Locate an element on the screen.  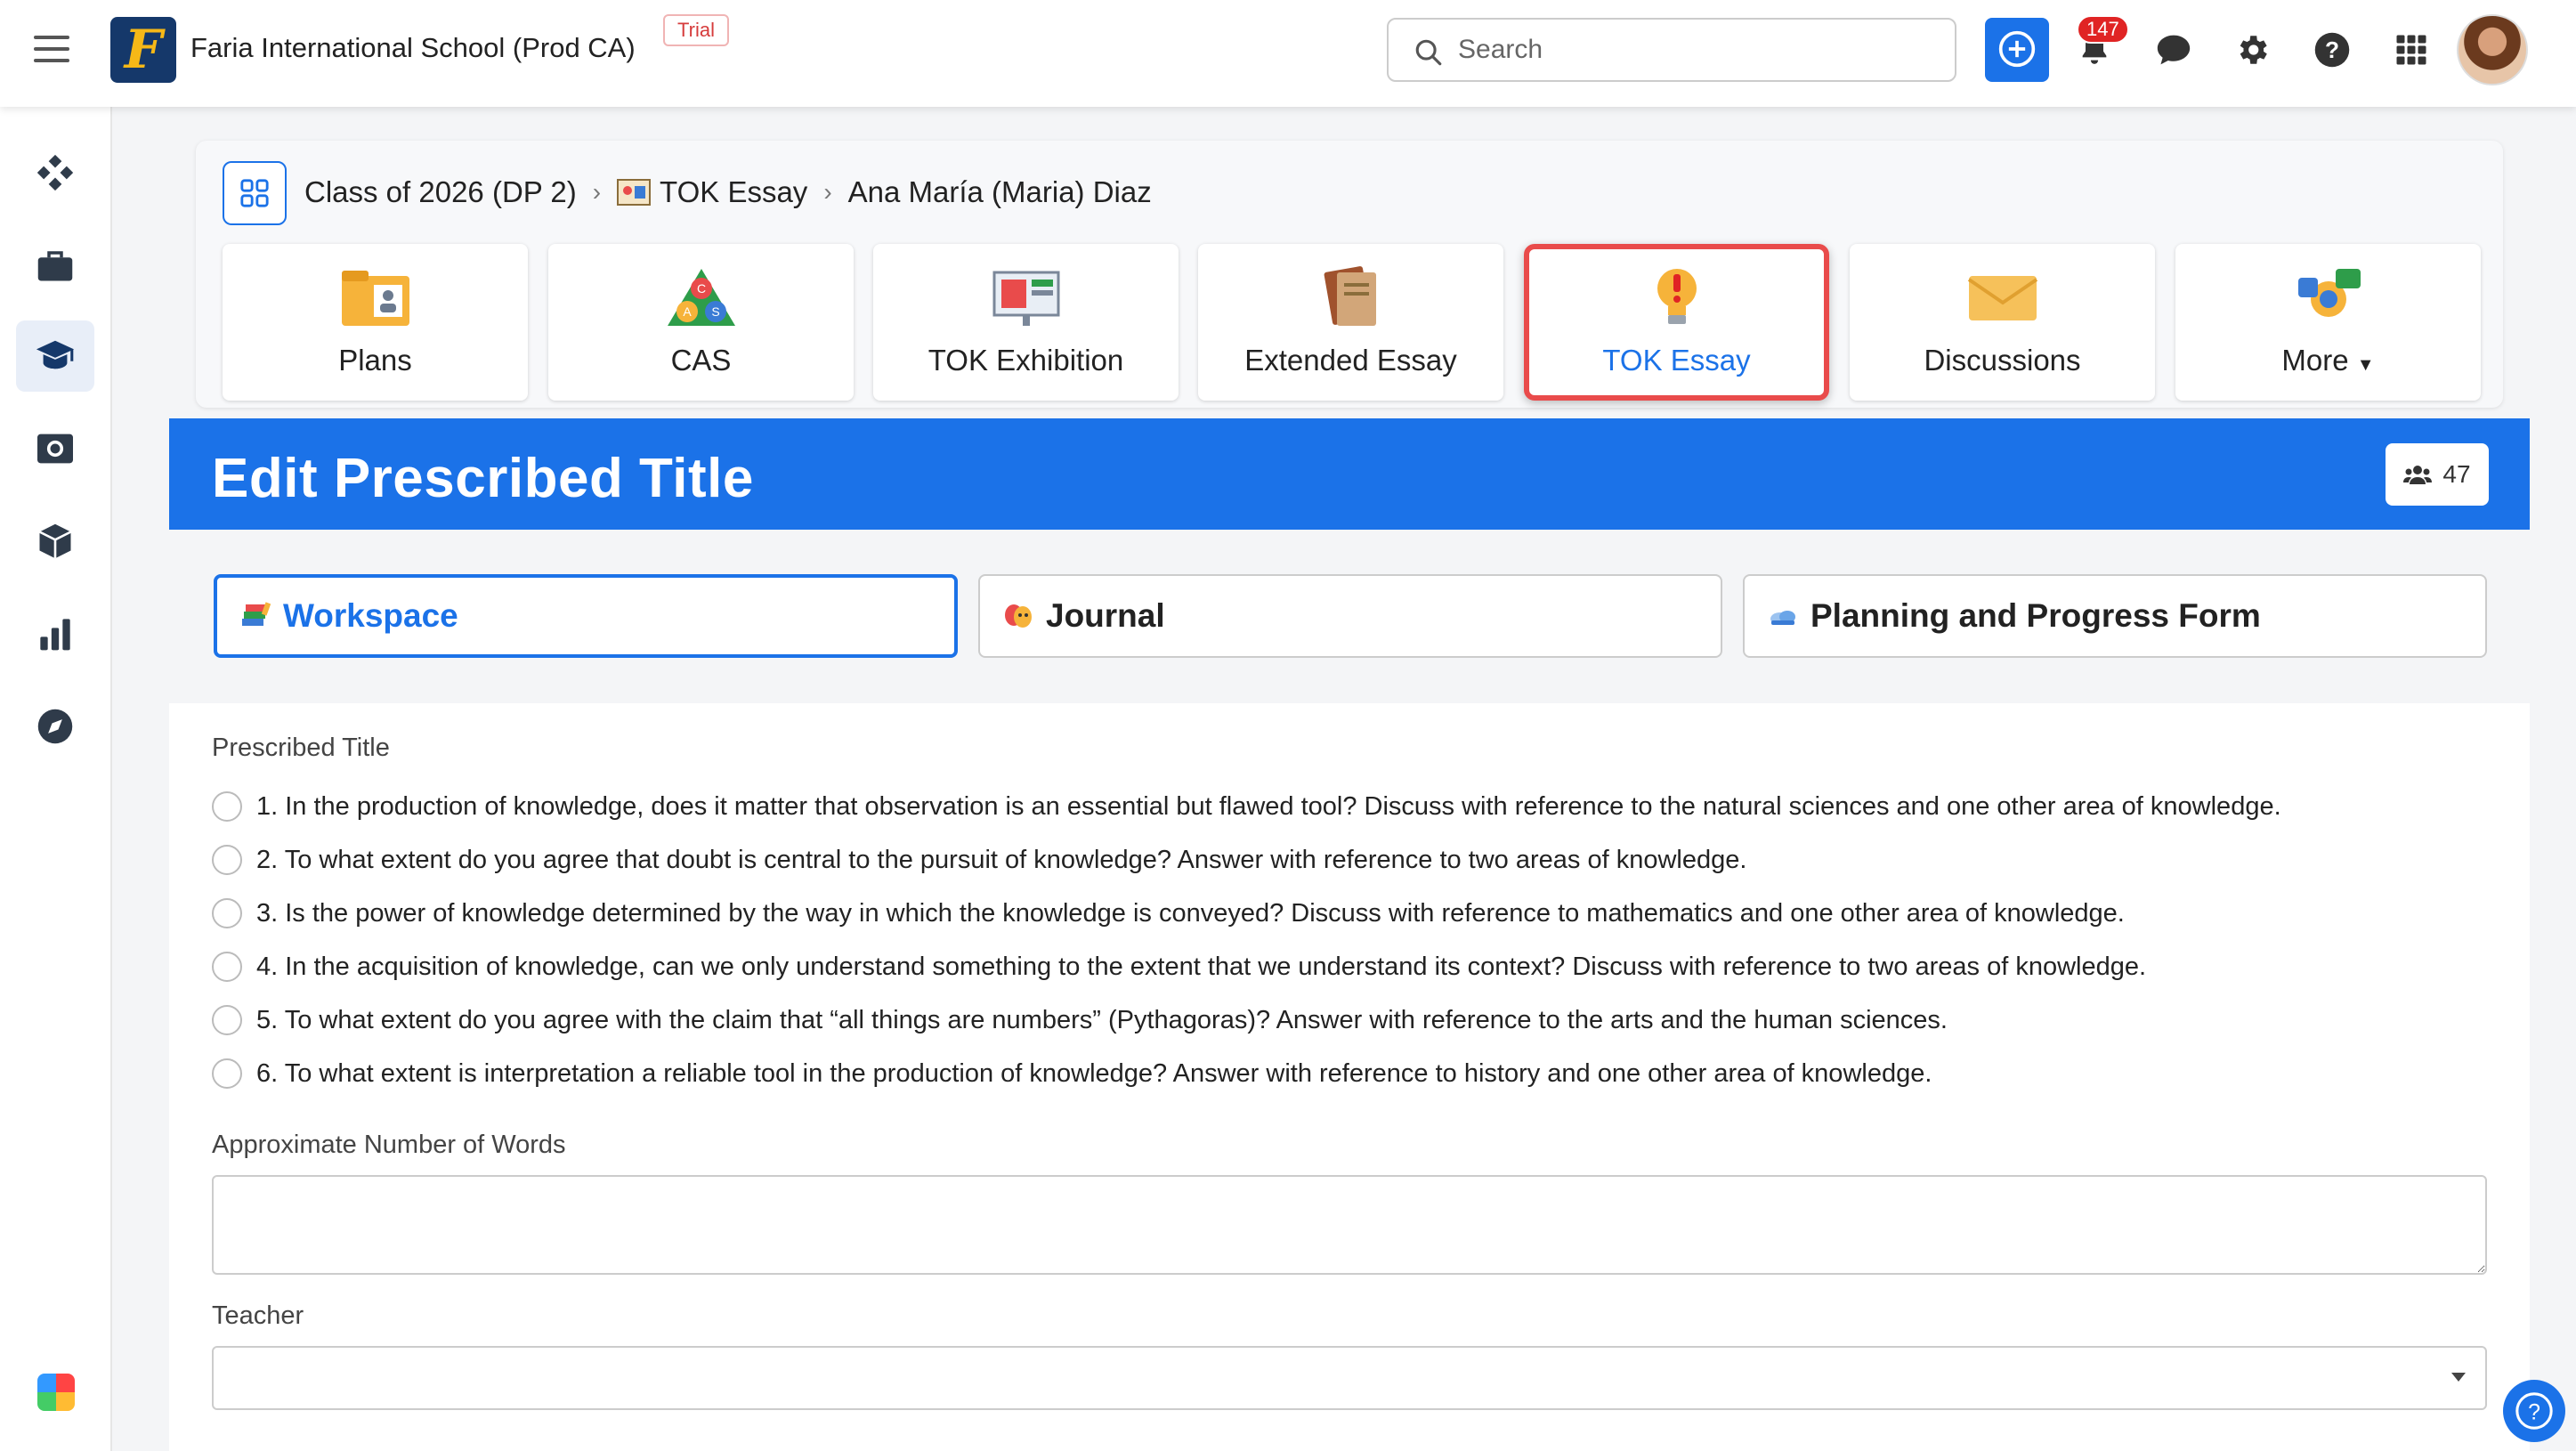
search-box is located at coordinates (1671, 50).